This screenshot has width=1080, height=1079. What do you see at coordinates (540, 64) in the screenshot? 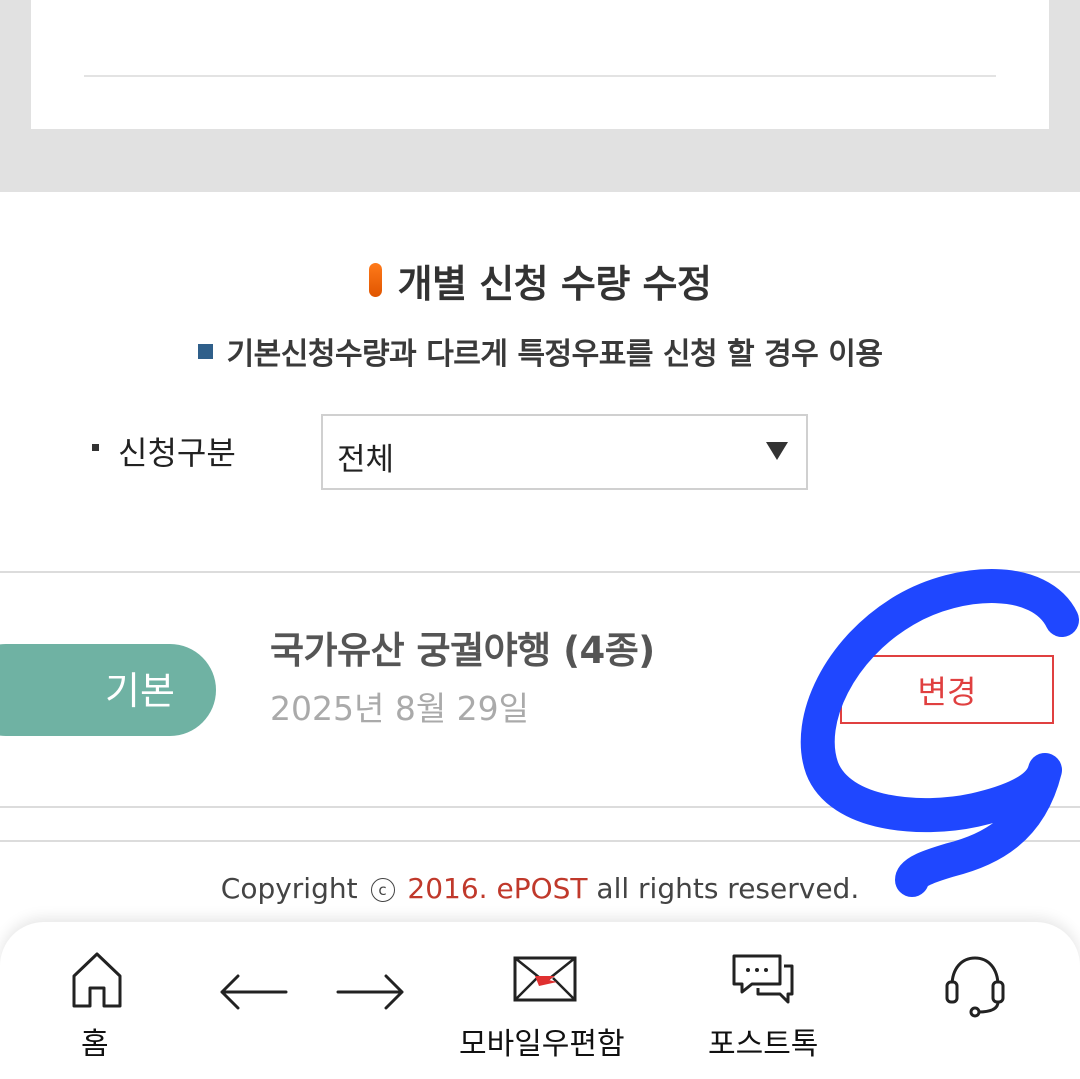
I see `top-card` at bounding box center [540, 64].